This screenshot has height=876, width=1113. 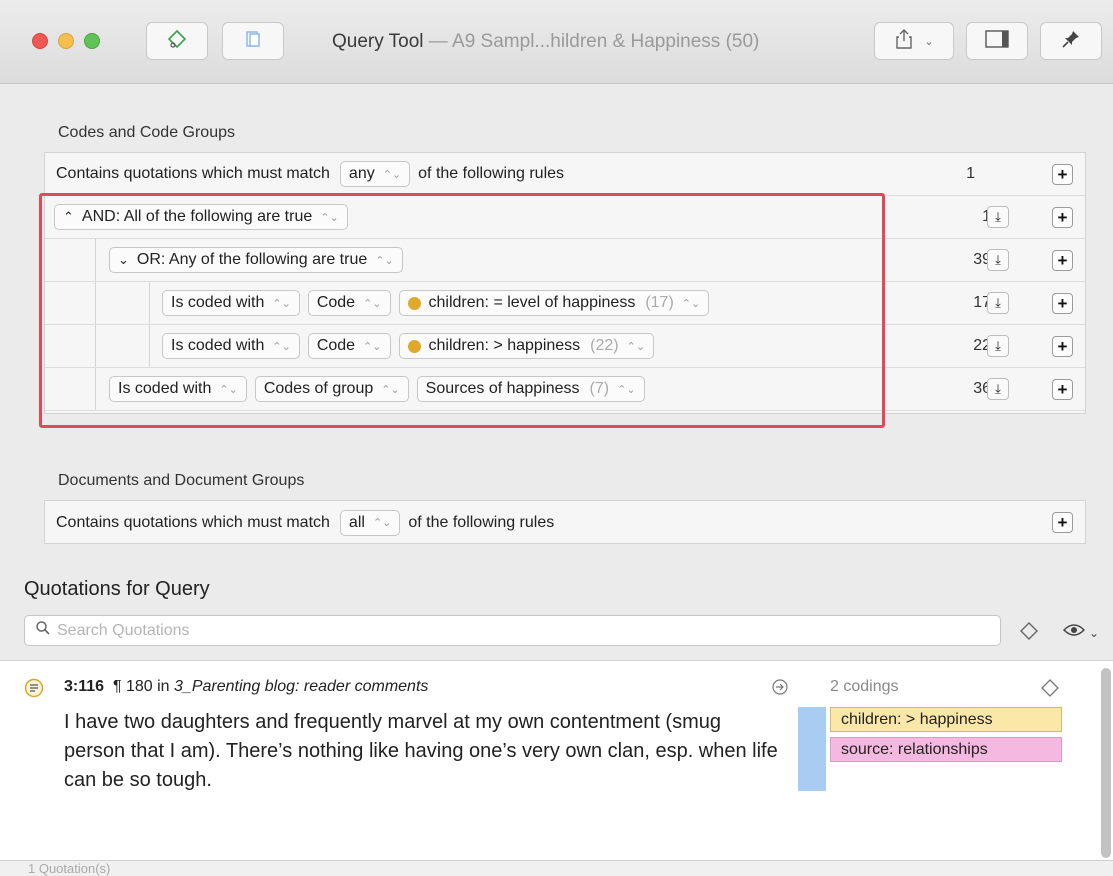 What do you see at coordinates (780, 689) in the screenshot?
I see `go-arrow-icon` at bounding box center [780, 689].